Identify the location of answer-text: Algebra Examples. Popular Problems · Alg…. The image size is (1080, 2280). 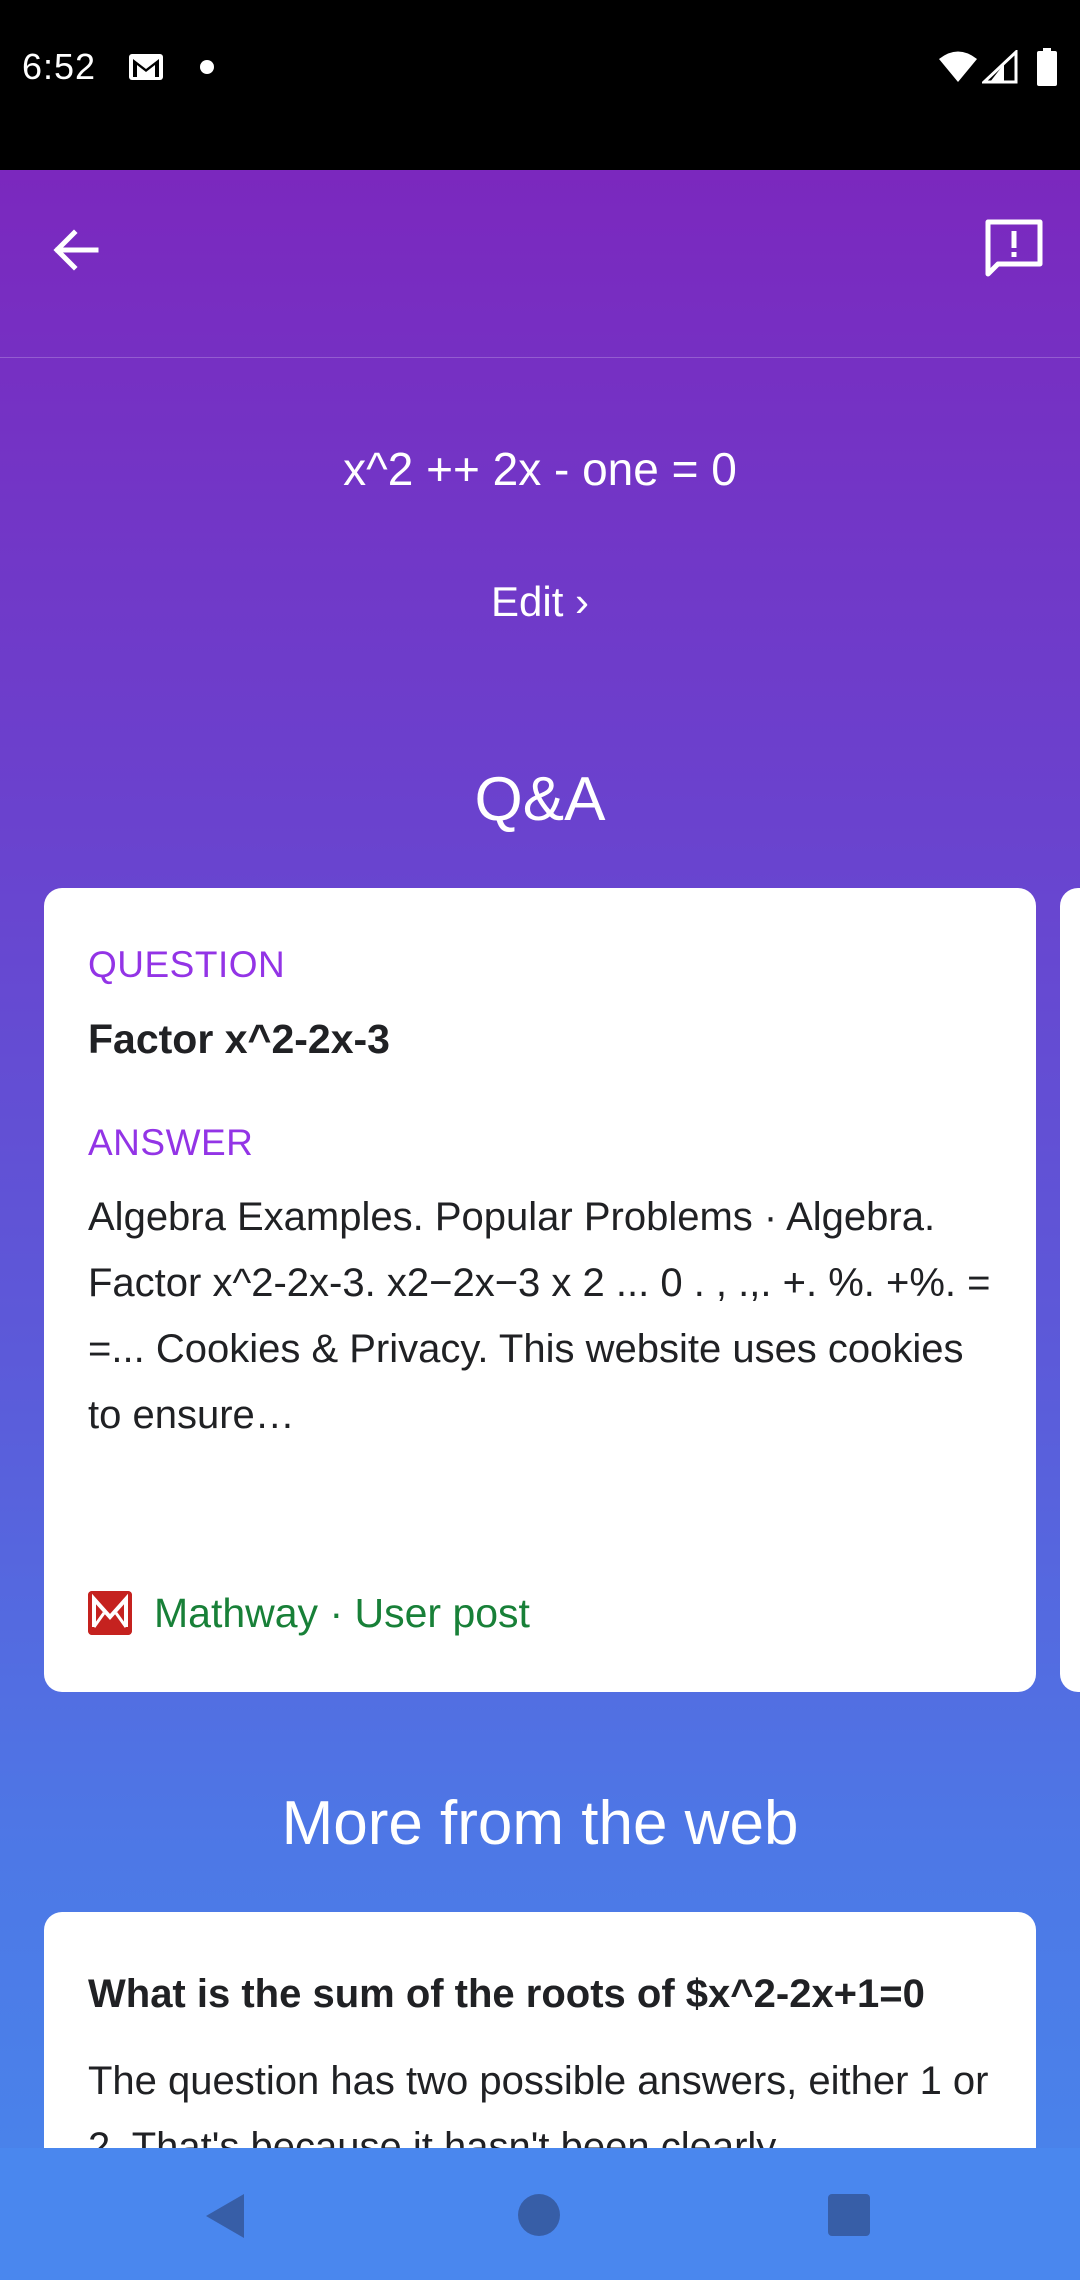
(539, 1316).